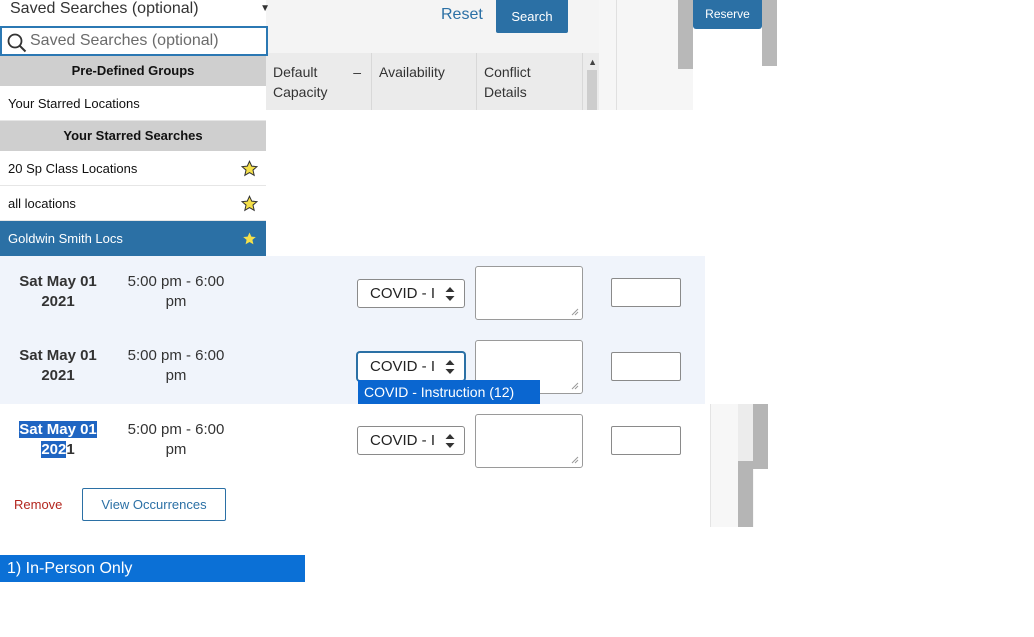 The height and width of the screenshot is (637, 1034). Describe the element at coordinates (424, 81) in the screenshot. I see `column-availability: Availability` at that location.